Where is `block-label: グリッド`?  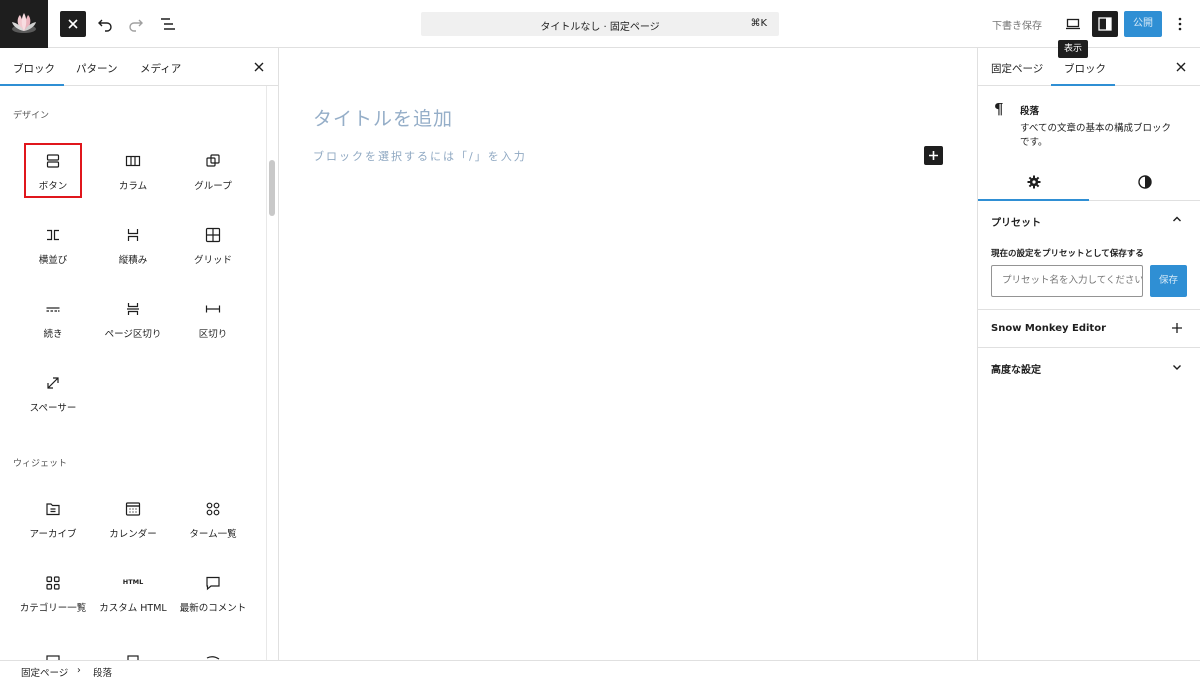 block-label: グリッド is located at coordinates (212, 260).